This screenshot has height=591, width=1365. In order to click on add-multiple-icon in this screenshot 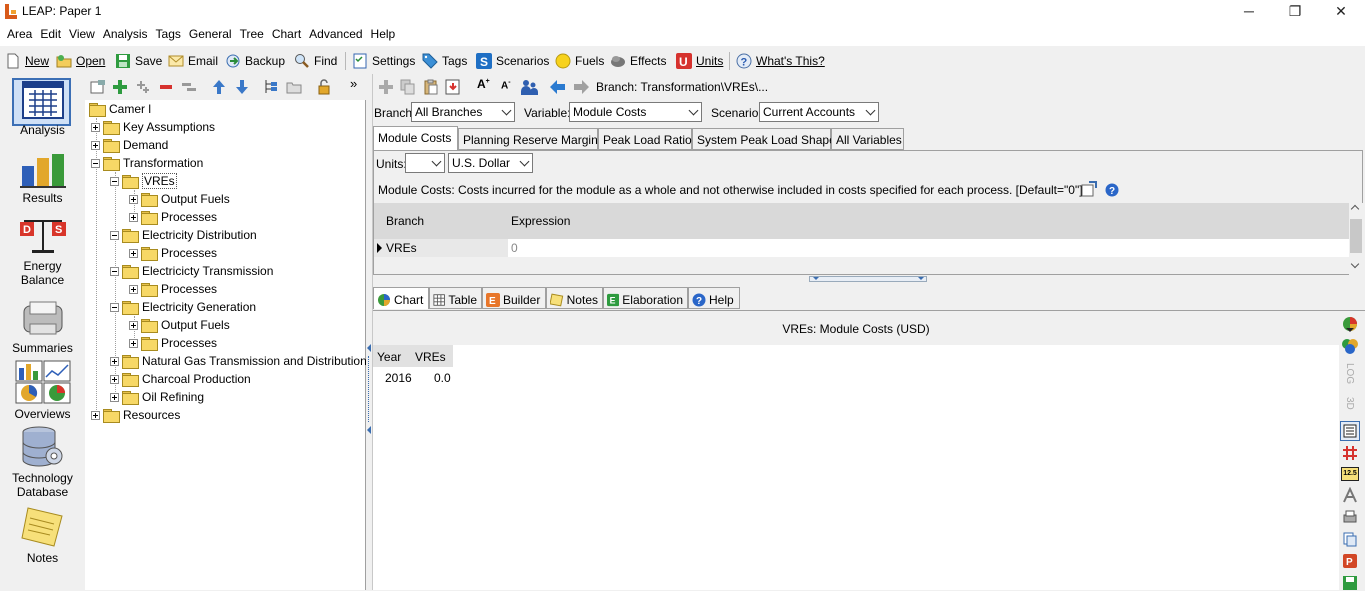, I will do `click(143, 87)`.